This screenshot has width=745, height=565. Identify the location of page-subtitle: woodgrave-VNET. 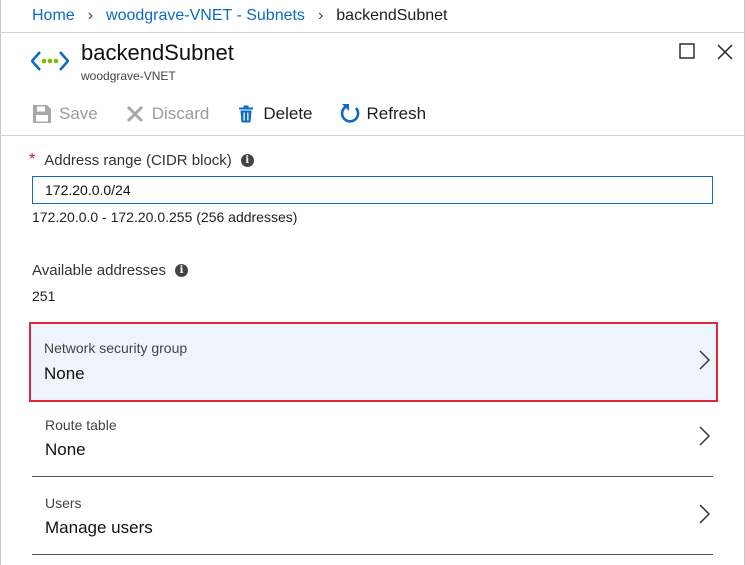
(128, 76).